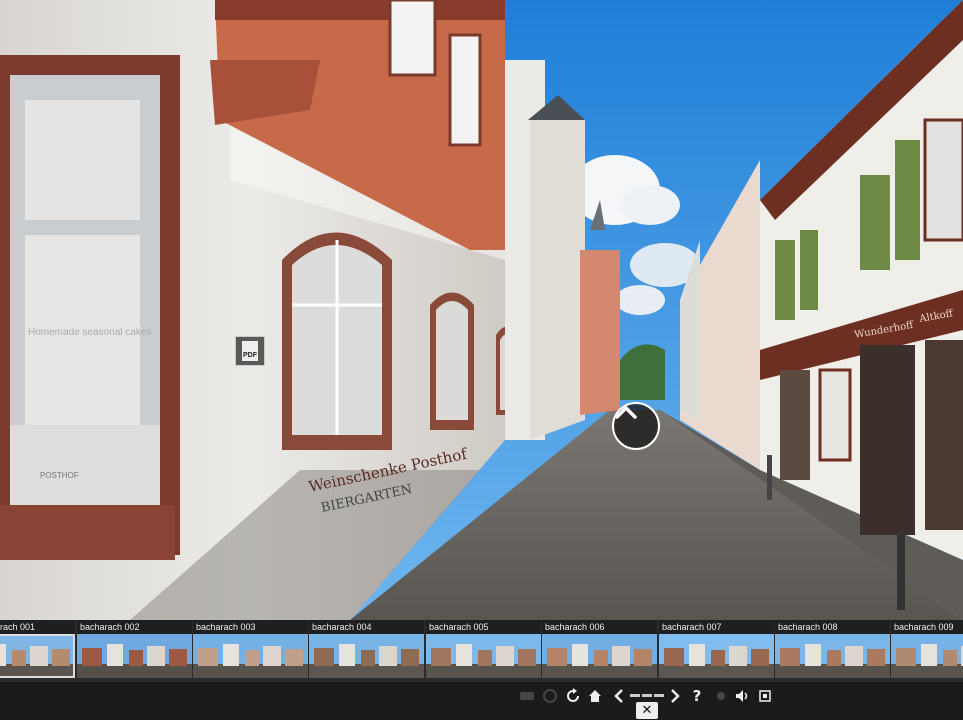  What do you see at coordinates (483, 627) in the screenshot?
I see `thumbnail-label: bacharach 005` at bounding box center [483, 627].